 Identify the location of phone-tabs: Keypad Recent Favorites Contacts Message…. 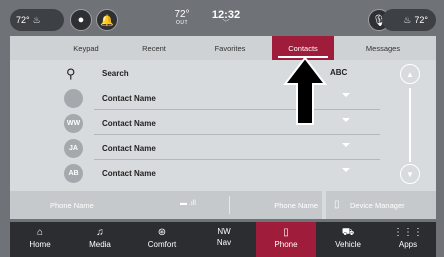
(223, 48).